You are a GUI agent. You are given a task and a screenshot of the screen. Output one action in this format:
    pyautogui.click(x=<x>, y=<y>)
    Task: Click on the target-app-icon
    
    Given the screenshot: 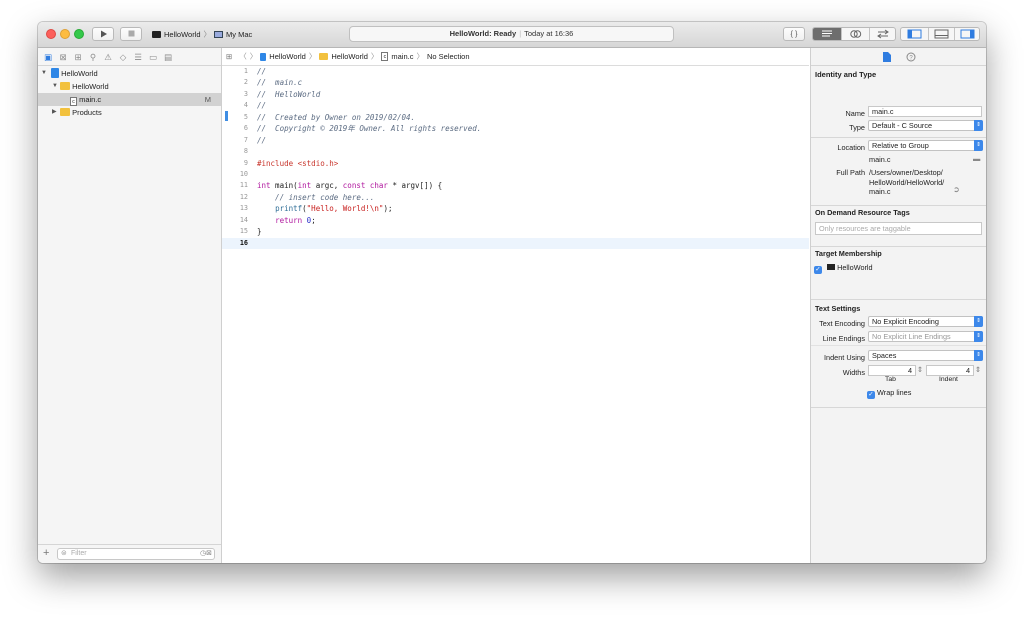 What is the action you would take?
    pyautogui.click(x=831, y=267)
    